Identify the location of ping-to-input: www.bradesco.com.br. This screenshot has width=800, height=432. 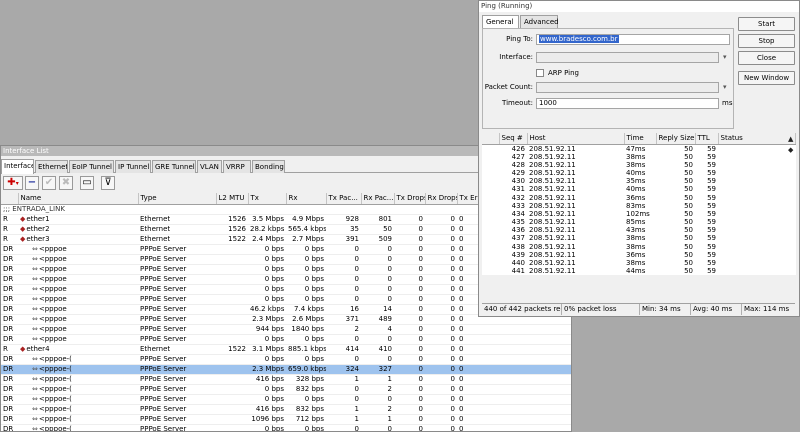
(633, 39).